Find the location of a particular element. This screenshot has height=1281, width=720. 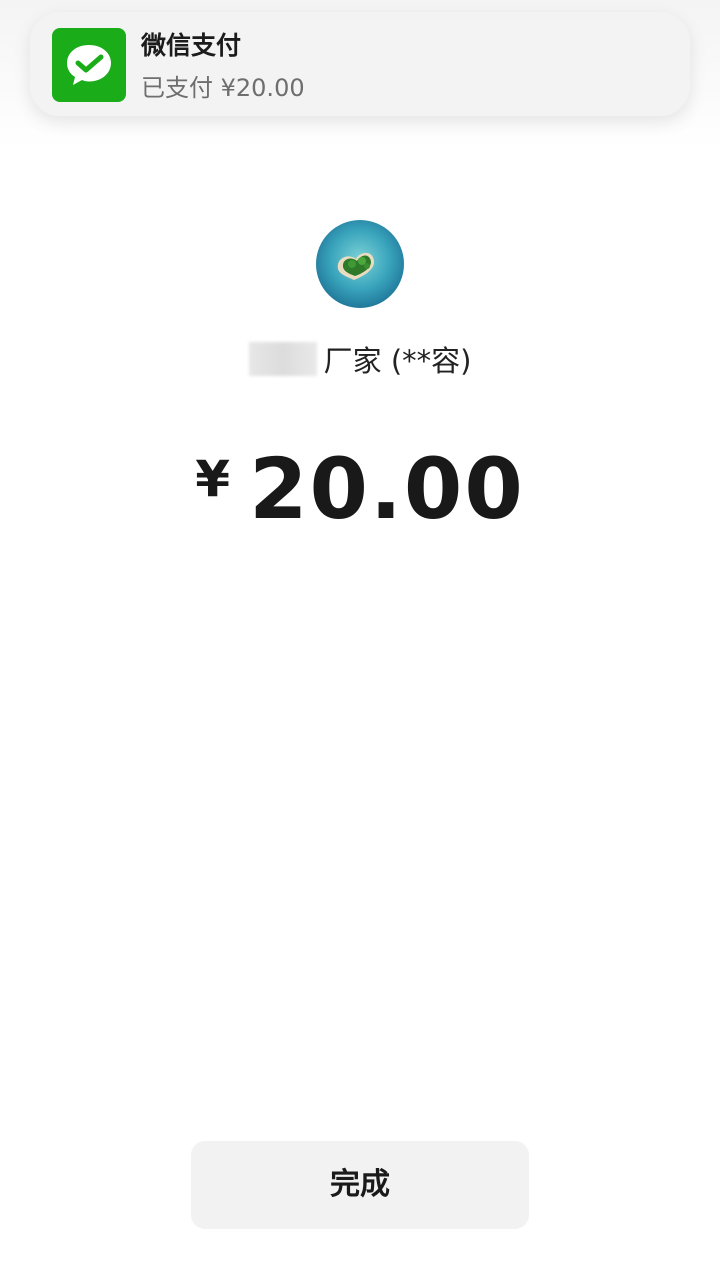

amount-value: 20.00 is located at coordinates (387, 489).